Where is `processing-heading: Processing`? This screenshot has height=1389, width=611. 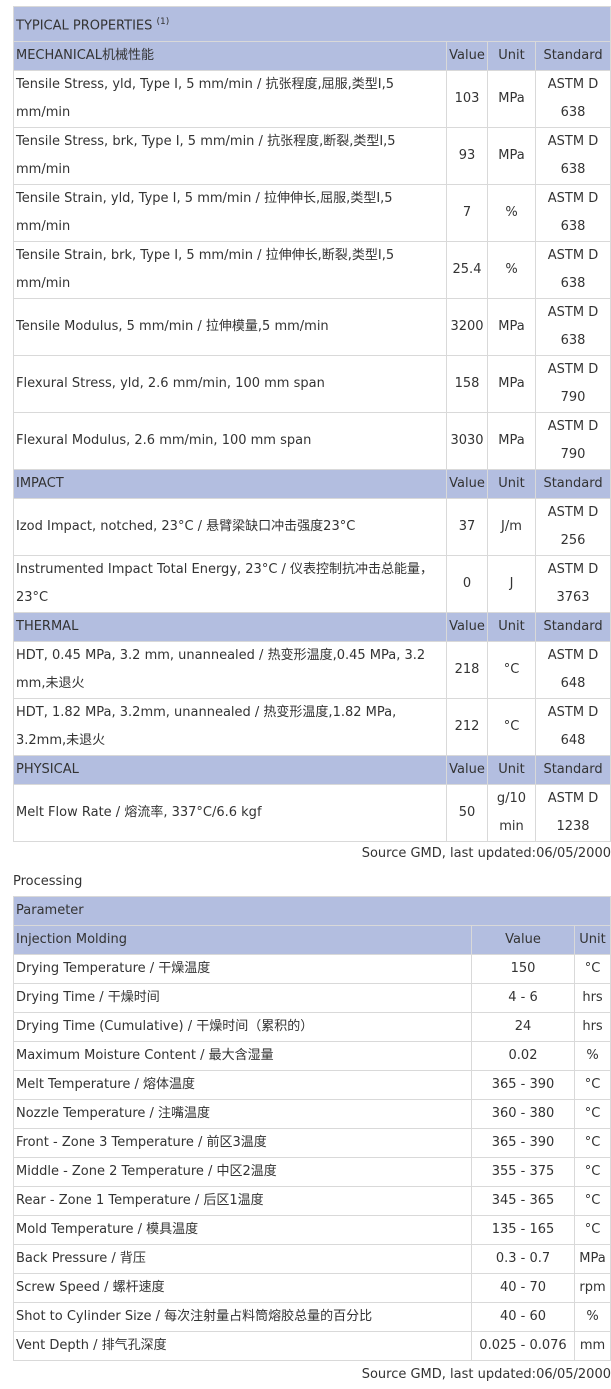 processing-heading: Processing is located at coordinates (48, 881).